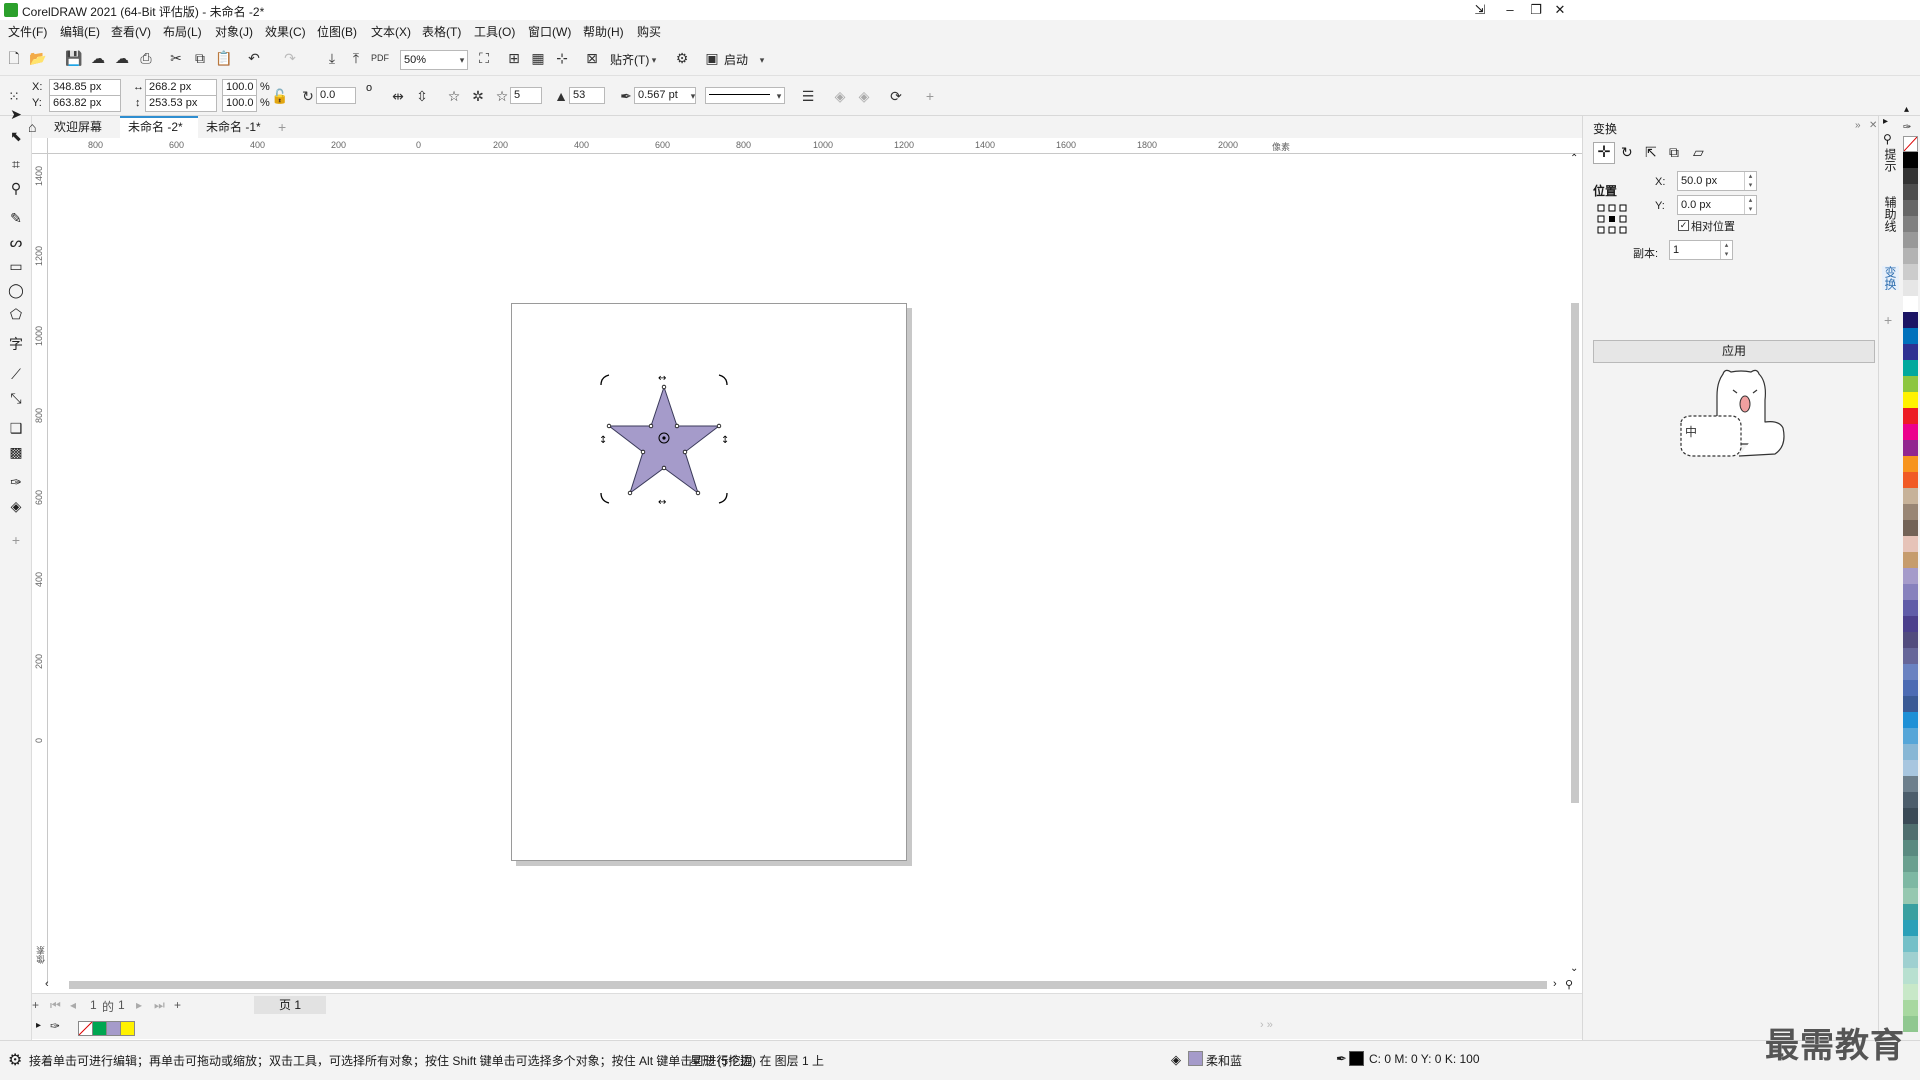 The height and width of the screenshot is (1080, 1920). What do you see at coordinates (736, 59) in the screenshot?
I see `launch-dropdown: 启动` at bounding box center [736, 59].